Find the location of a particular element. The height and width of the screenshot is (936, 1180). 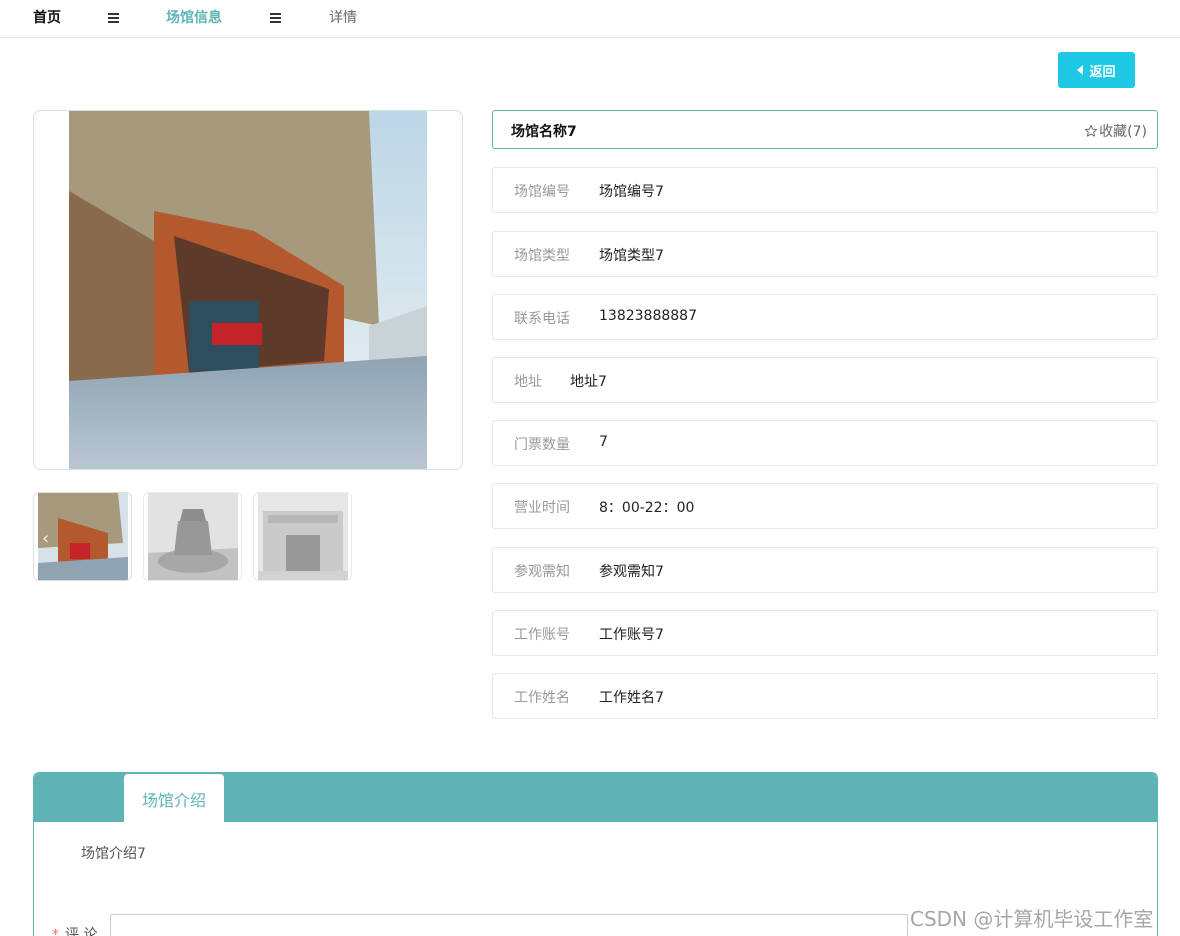

field-value: 8：00-22：00 is located at coordinates (647, 508).